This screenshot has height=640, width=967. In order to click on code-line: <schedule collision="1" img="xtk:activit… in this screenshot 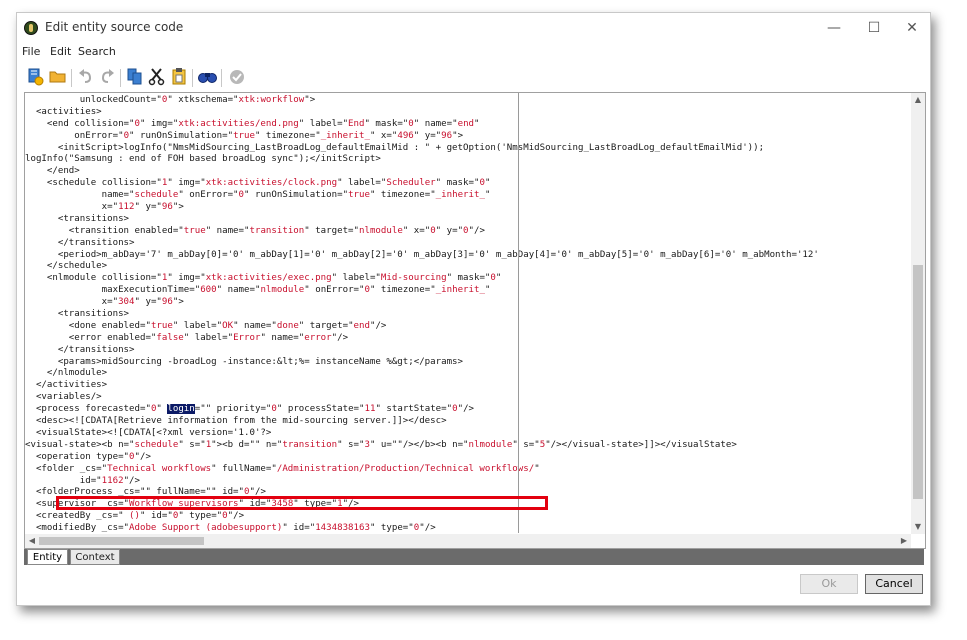, I will do `click(468, 184)`.